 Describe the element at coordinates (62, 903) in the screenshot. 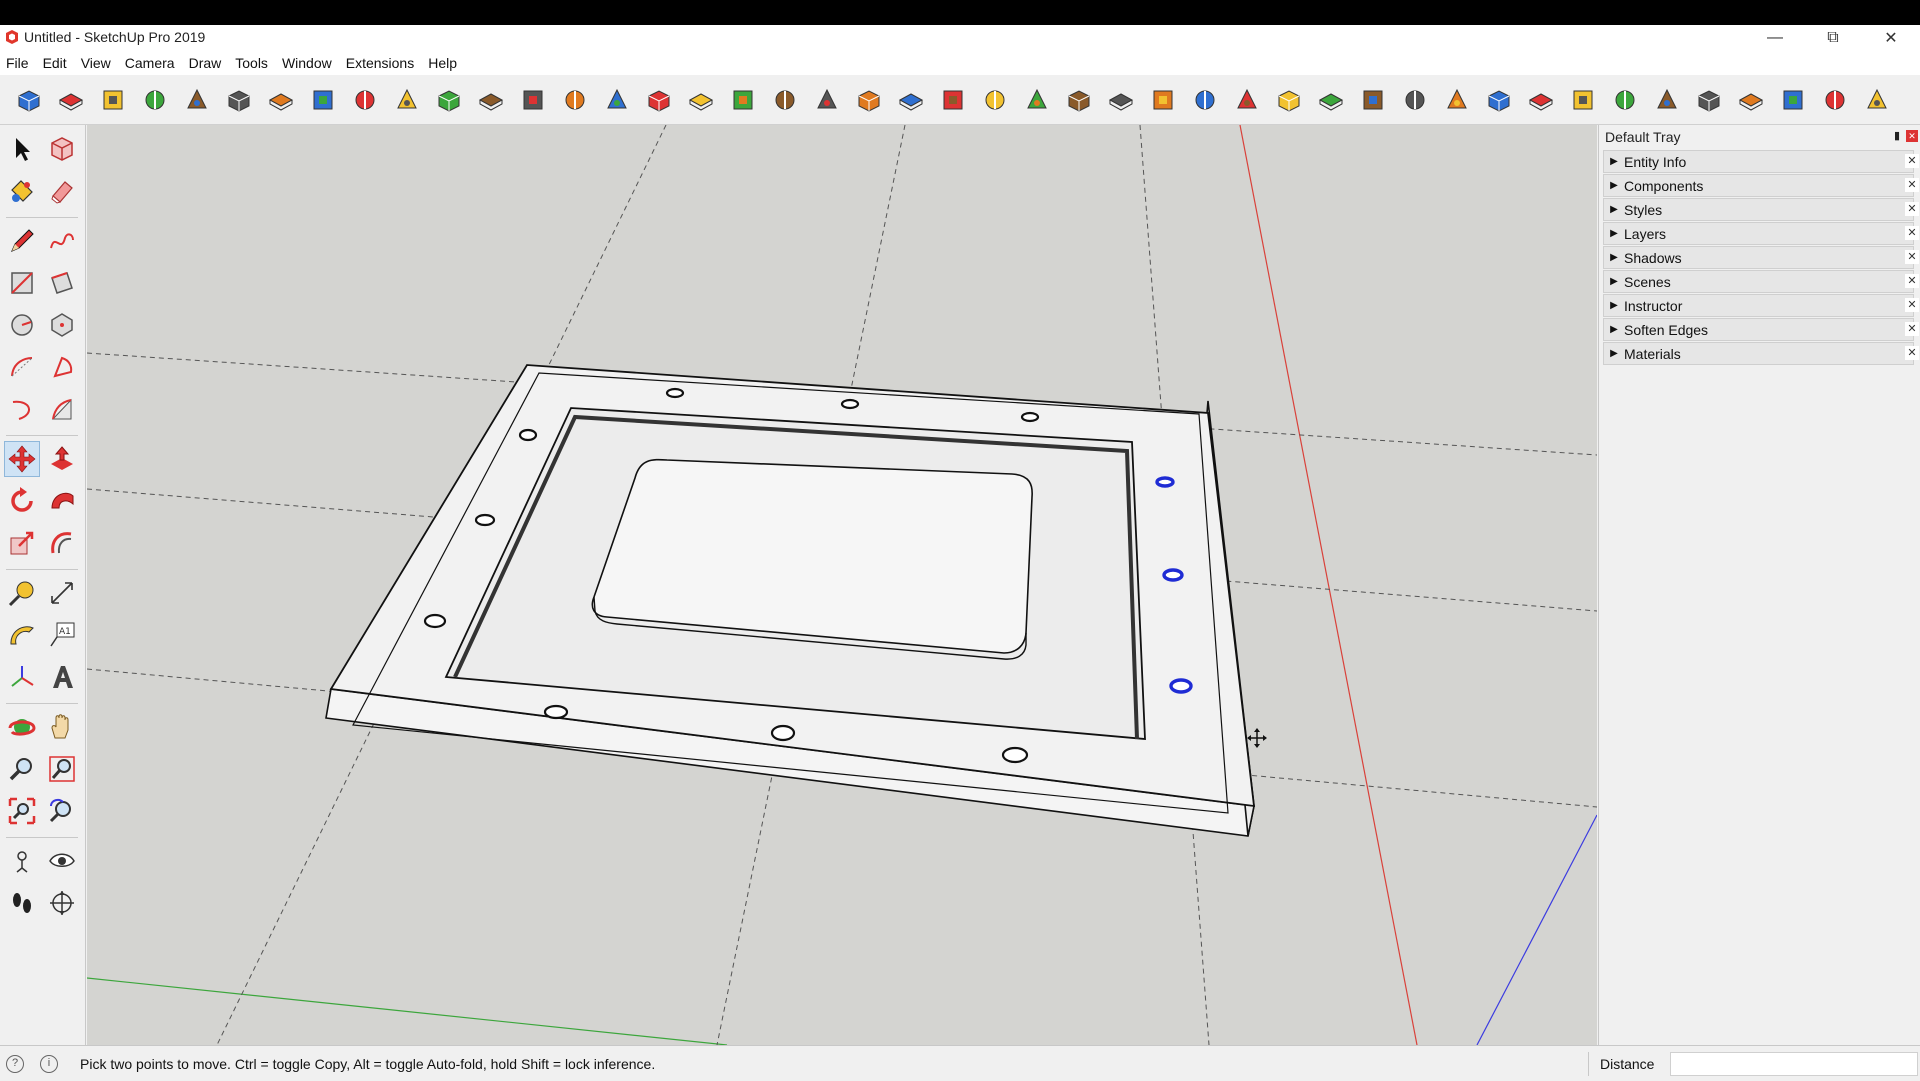

I see `section-plane-tool` at that location.